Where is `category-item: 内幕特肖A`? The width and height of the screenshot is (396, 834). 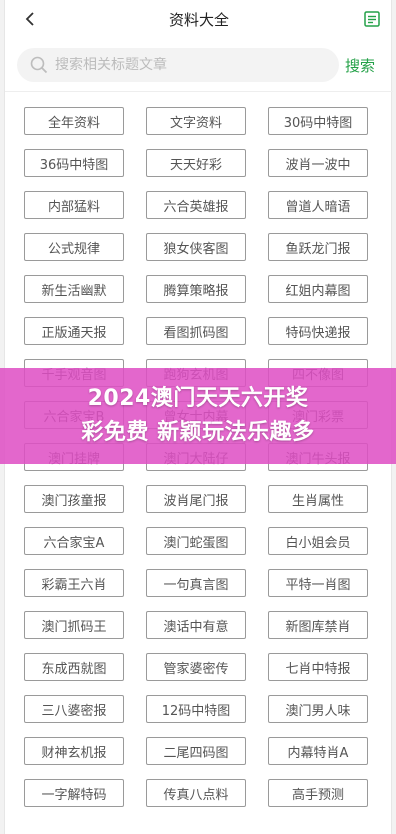
category-item: 内幕特肖A is located at coordinates (318, 751).